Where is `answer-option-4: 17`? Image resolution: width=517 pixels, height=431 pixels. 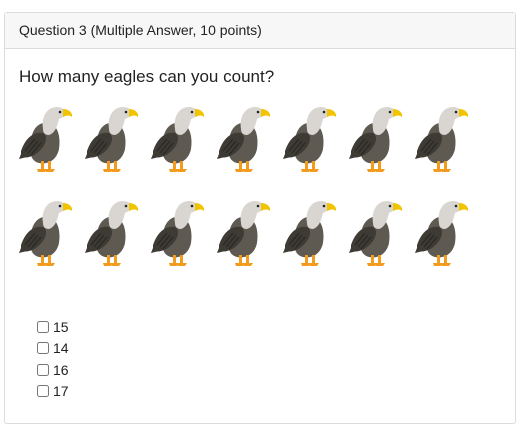 answer-option-4: 17 is located at coordinates (53, 392).